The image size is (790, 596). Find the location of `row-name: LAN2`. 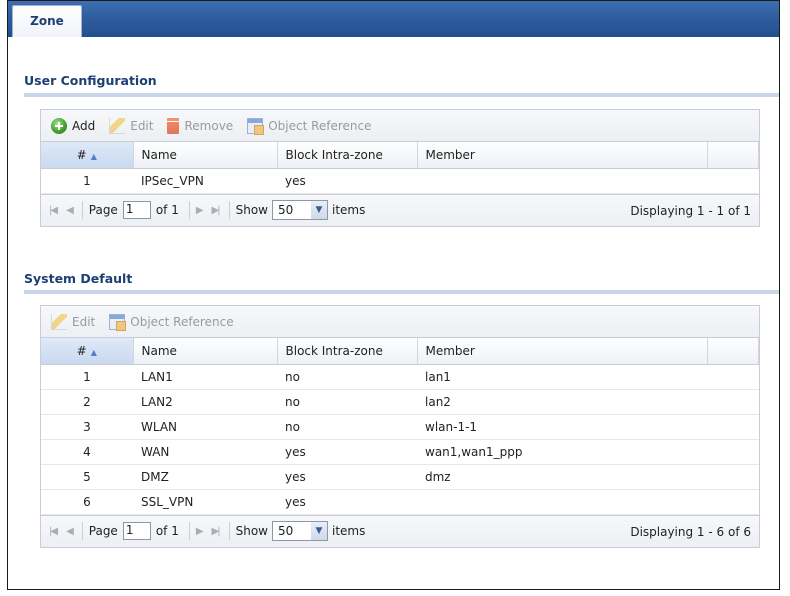

row-name: LAN2 is located at coordinates (205, 402).